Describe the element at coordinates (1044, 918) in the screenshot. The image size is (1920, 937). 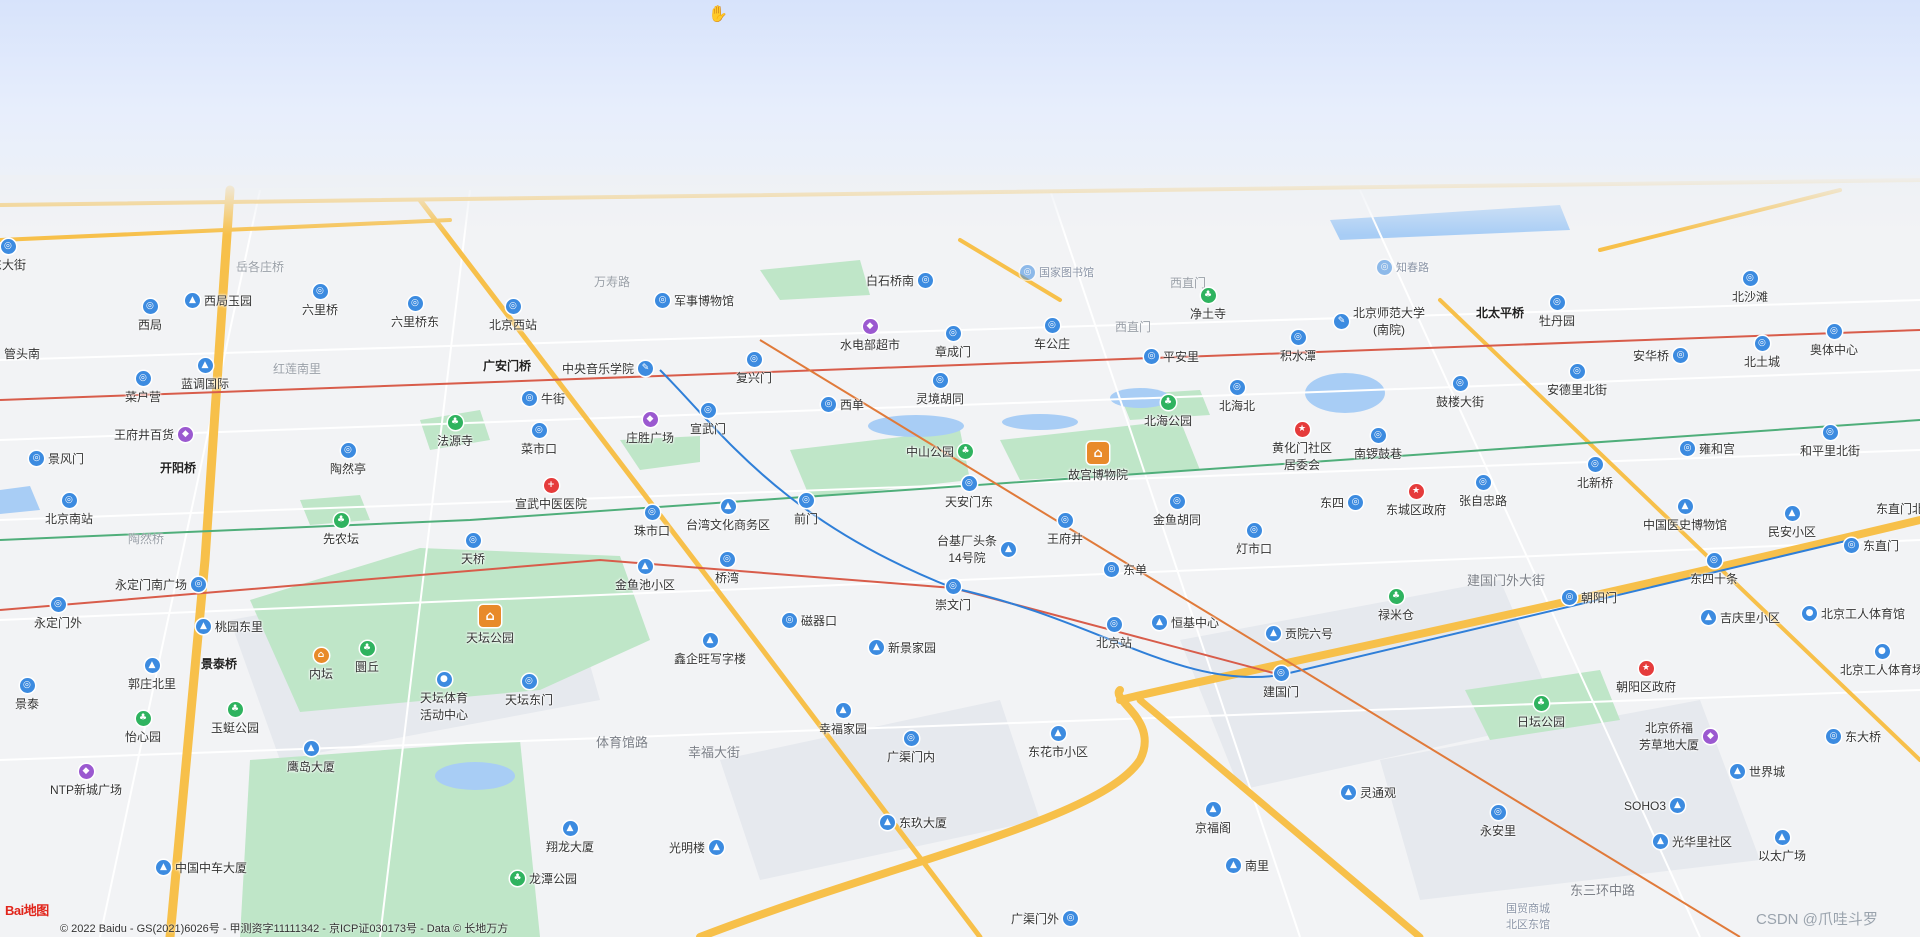
I see `poi-marker: ◎ 广渠门外` at that location.